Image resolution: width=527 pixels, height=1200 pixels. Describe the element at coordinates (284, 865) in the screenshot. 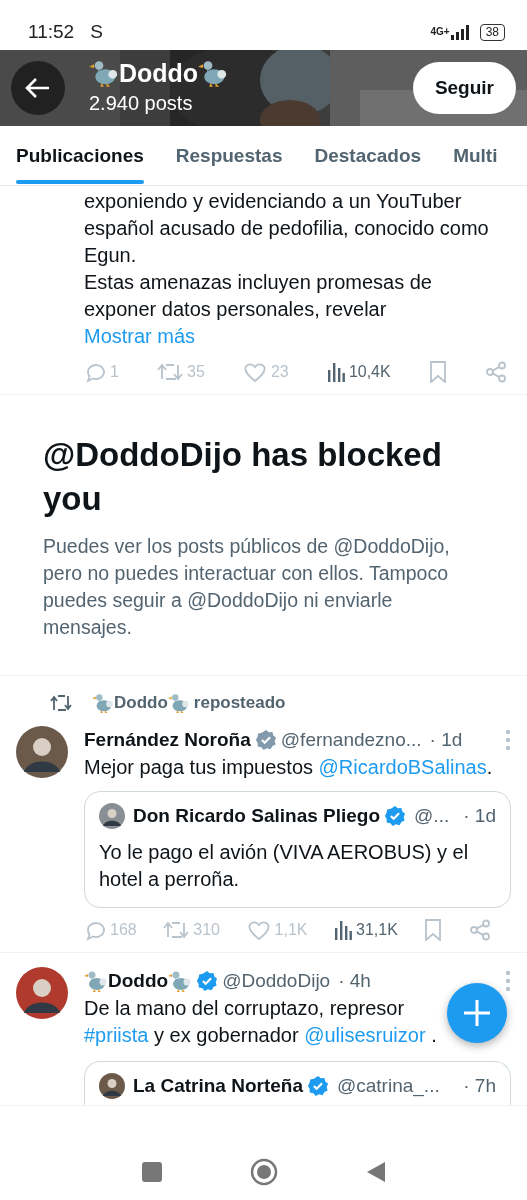

I see `quoted-text: Yo le pago el avión (VIVA AEROBUS) y el hotel a perroña.` at that location.